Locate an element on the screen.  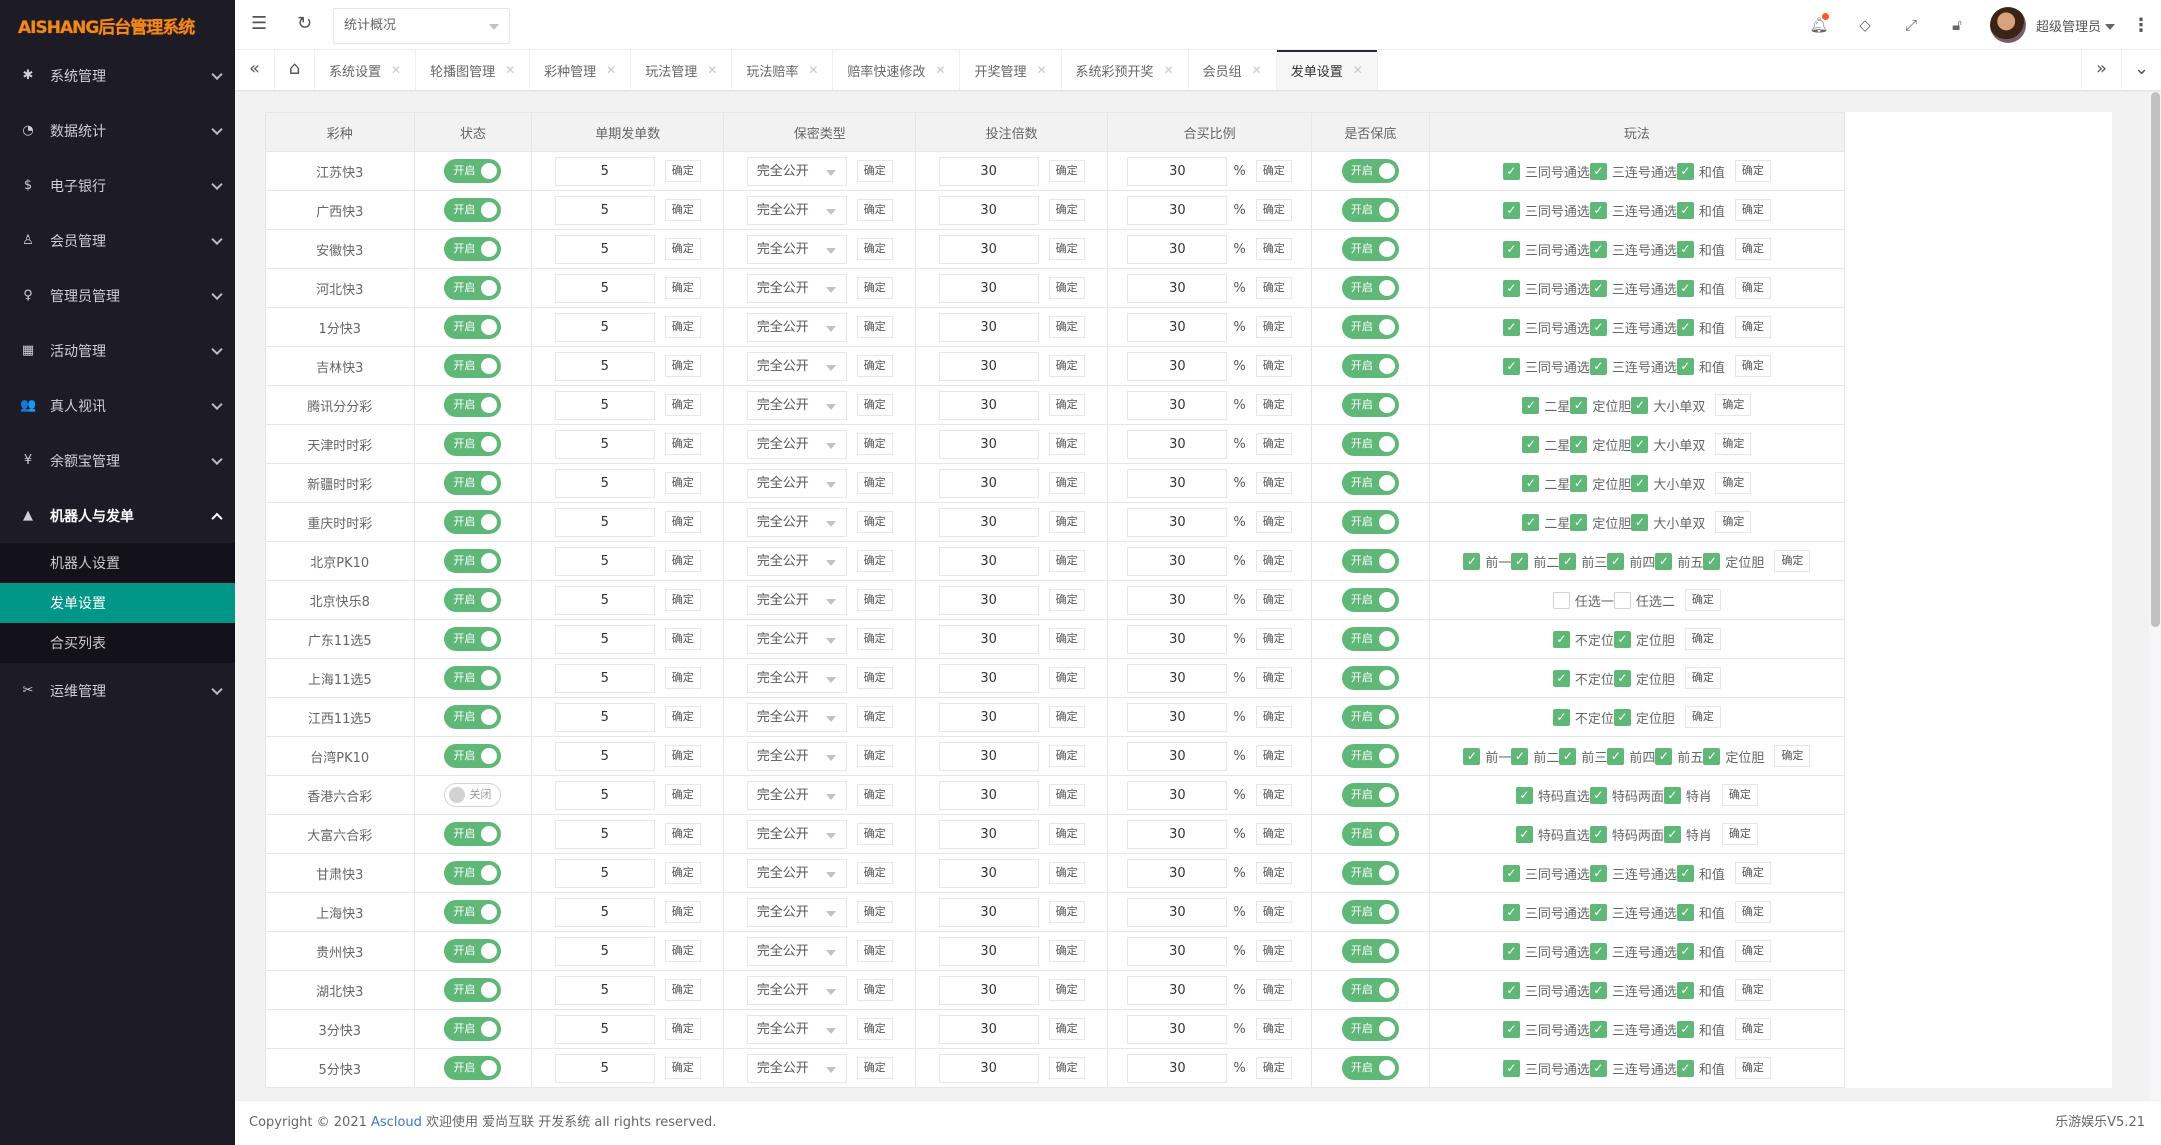
tab-1: 轮播图管理 ✕ is located at coordinates (473, 70).